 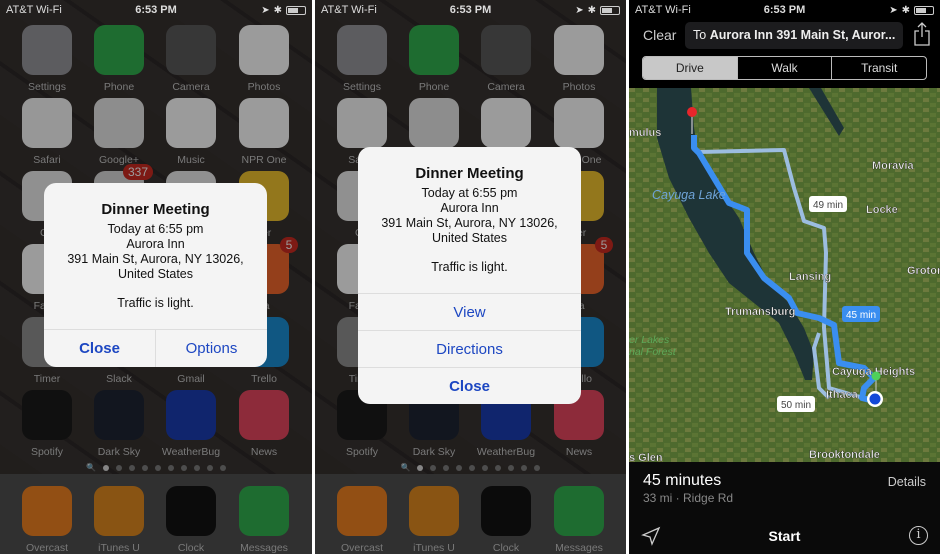 What do you see at coordinates (907, 482) in the screenshot?
I see `details-button: Details` at bounding box center [907, 482].